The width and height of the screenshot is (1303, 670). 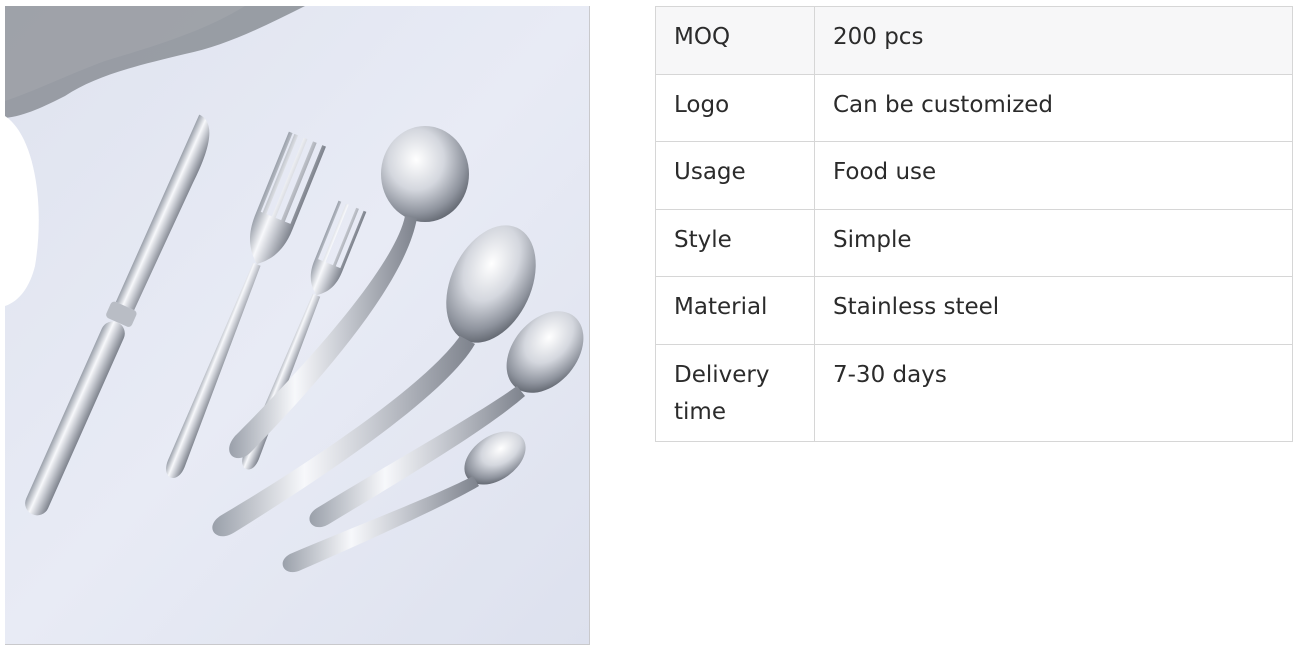 I want to click on table-row: Logo Can be customized, so click(x=974, y=107).